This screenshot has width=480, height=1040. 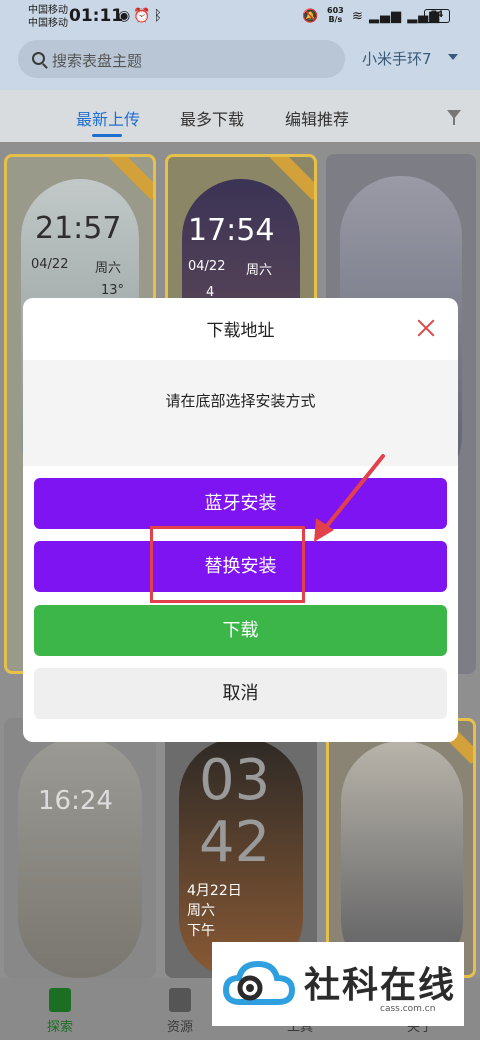 What do you see at coordinates (107, 135) in the screenshot?
I see `tab-indicator` at bounding box center [107, 135].